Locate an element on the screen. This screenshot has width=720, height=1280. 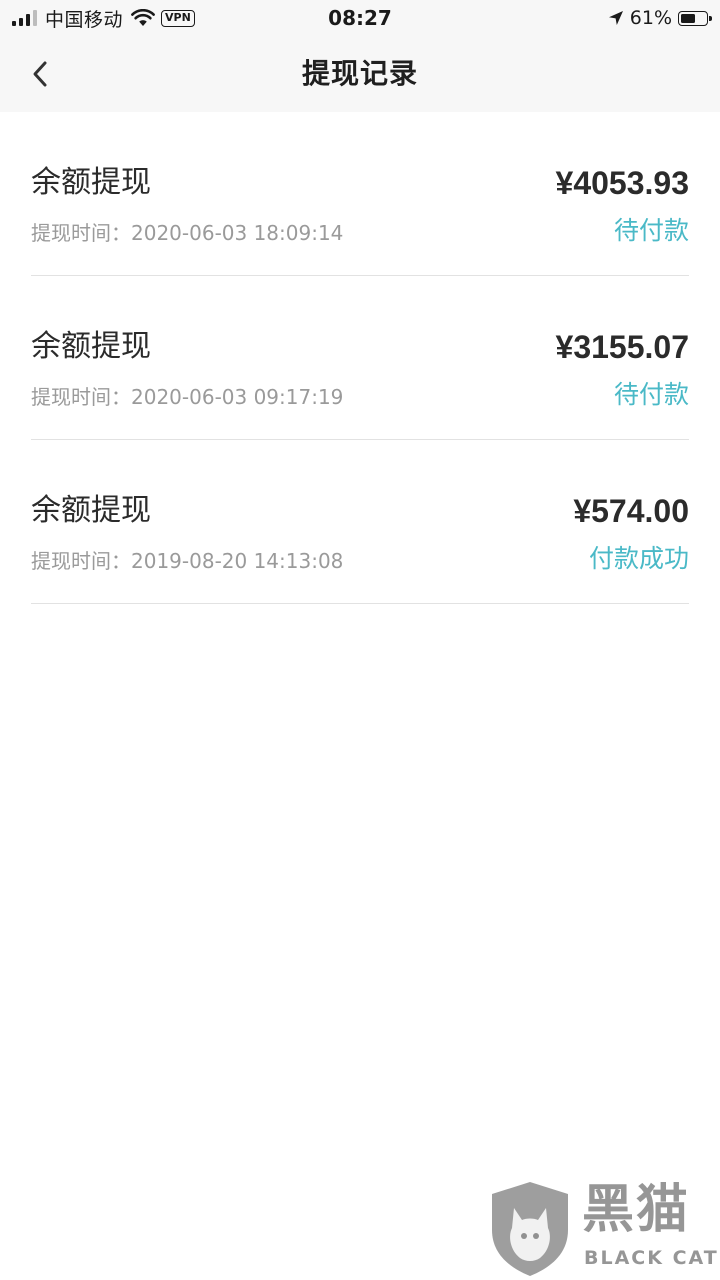
black-cat-logo-icon is located at coordinates (530, 1229).